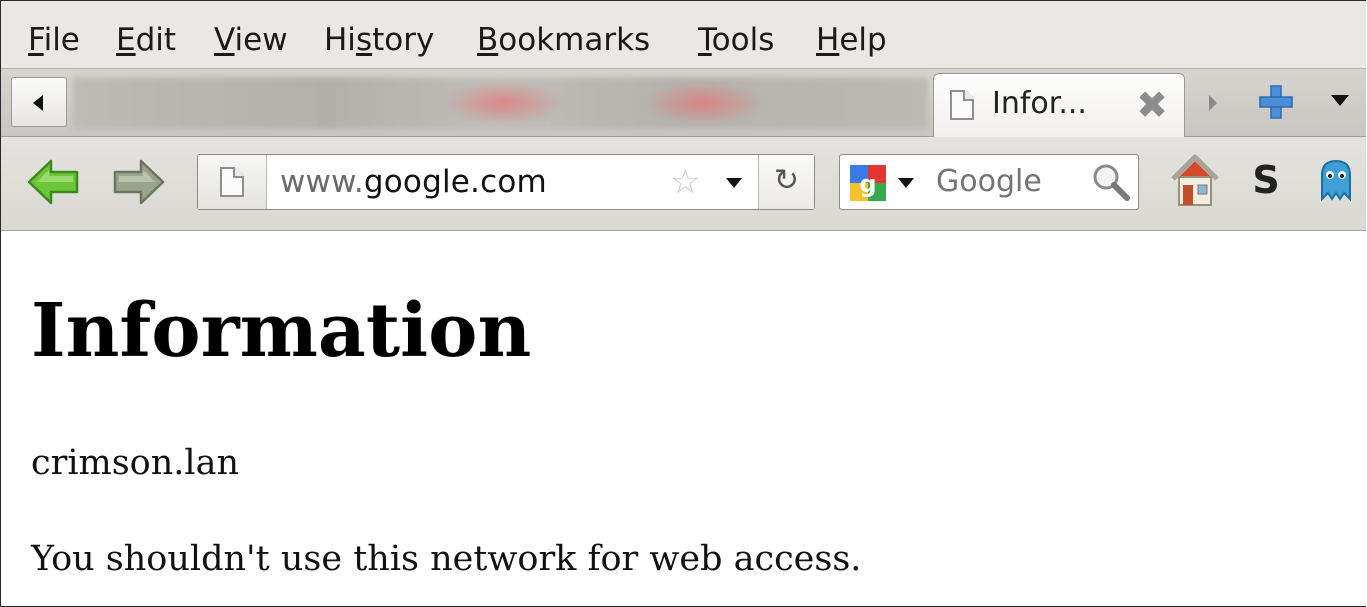 This screenshot has height=607, width=1367. I want to click on background-tabs, so click(500, 103).